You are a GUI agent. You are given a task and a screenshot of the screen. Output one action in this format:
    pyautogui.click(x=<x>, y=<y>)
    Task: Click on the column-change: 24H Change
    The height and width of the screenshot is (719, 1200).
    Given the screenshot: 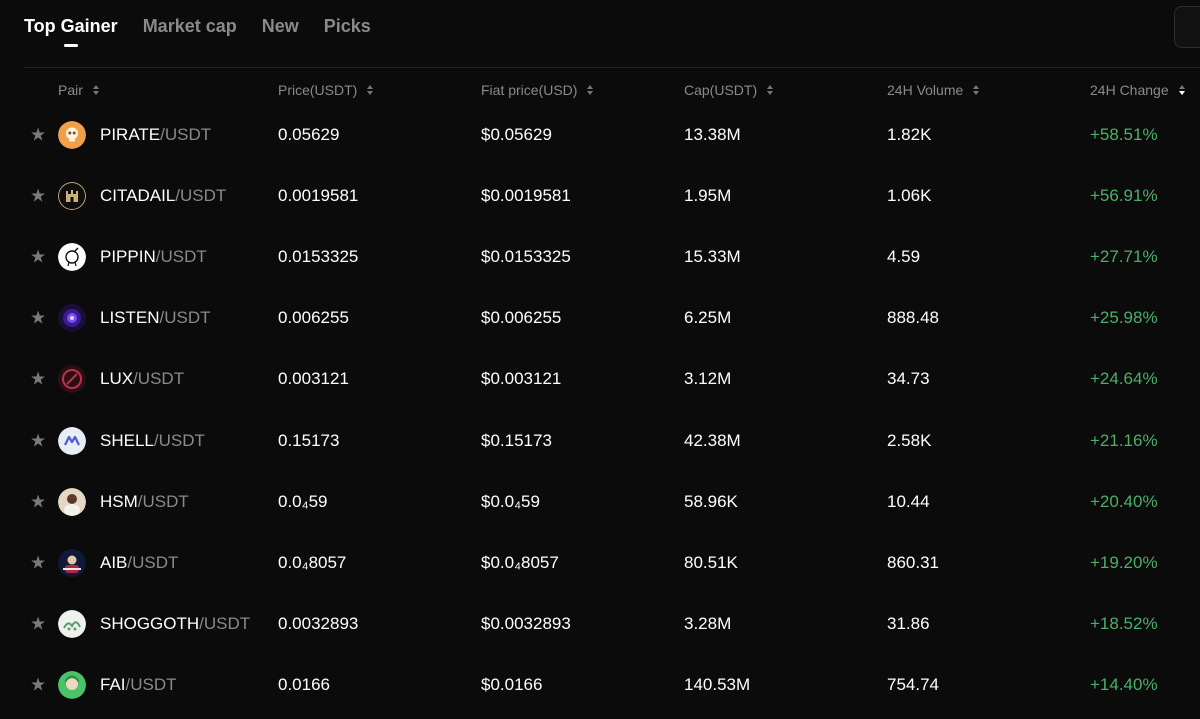 What is the action you would take?
    pyautogui.click(x=1137, y=90)
    